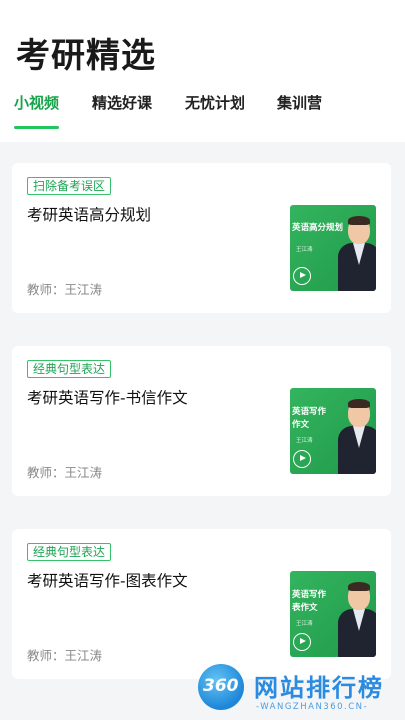 The image size is (405, 720). I want to click on video-thumbnail: 英语写作 表作文 王江涛, so click(333, 614).